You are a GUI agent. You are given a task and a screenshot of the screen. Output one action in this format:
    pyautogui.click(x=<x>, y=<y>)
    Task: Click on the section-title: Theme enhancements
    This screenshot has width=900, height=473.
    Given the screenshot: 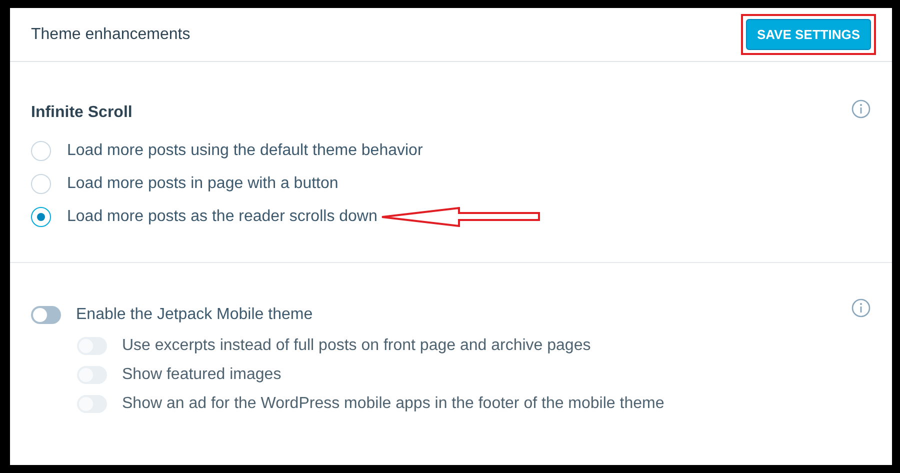 What is the action you would take?
    pyautogui.click(x=110, y=35)
    